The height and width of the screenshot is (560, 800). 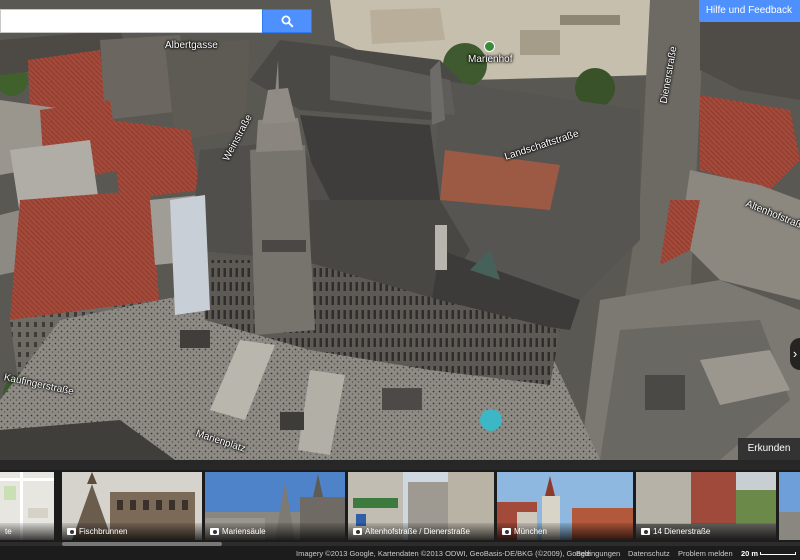 I want to click on filmstrip-scrollbar, so click(x=400, y=544).